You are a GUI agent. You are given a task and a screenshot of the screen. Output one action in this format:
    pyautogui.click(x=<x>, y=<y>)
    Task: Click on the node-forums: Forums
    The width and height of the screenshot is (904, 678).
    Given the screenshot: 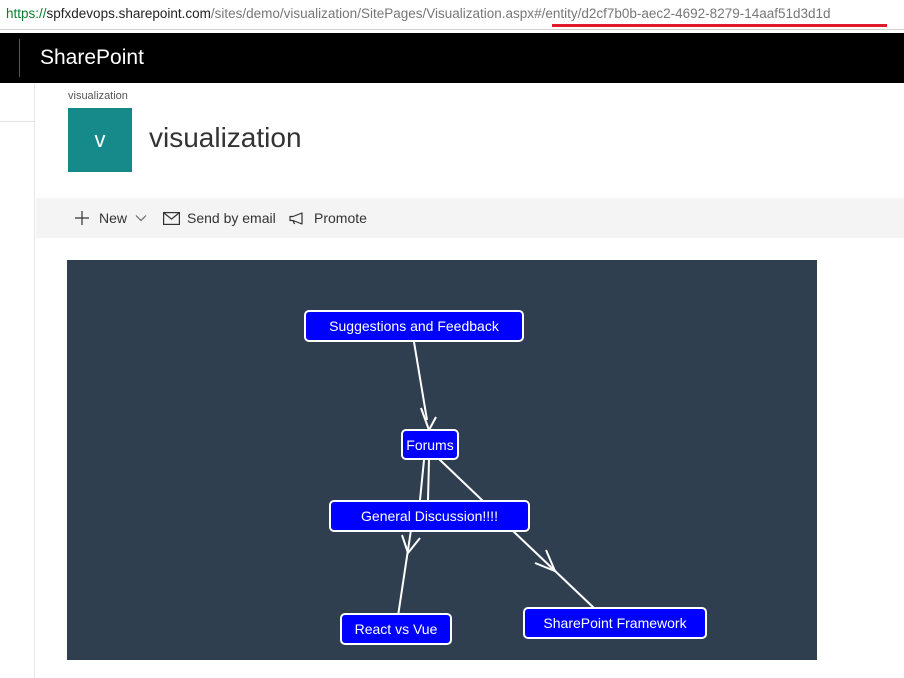 What is the action you would take?
    pyautogui.click(x=430, y=444)
    